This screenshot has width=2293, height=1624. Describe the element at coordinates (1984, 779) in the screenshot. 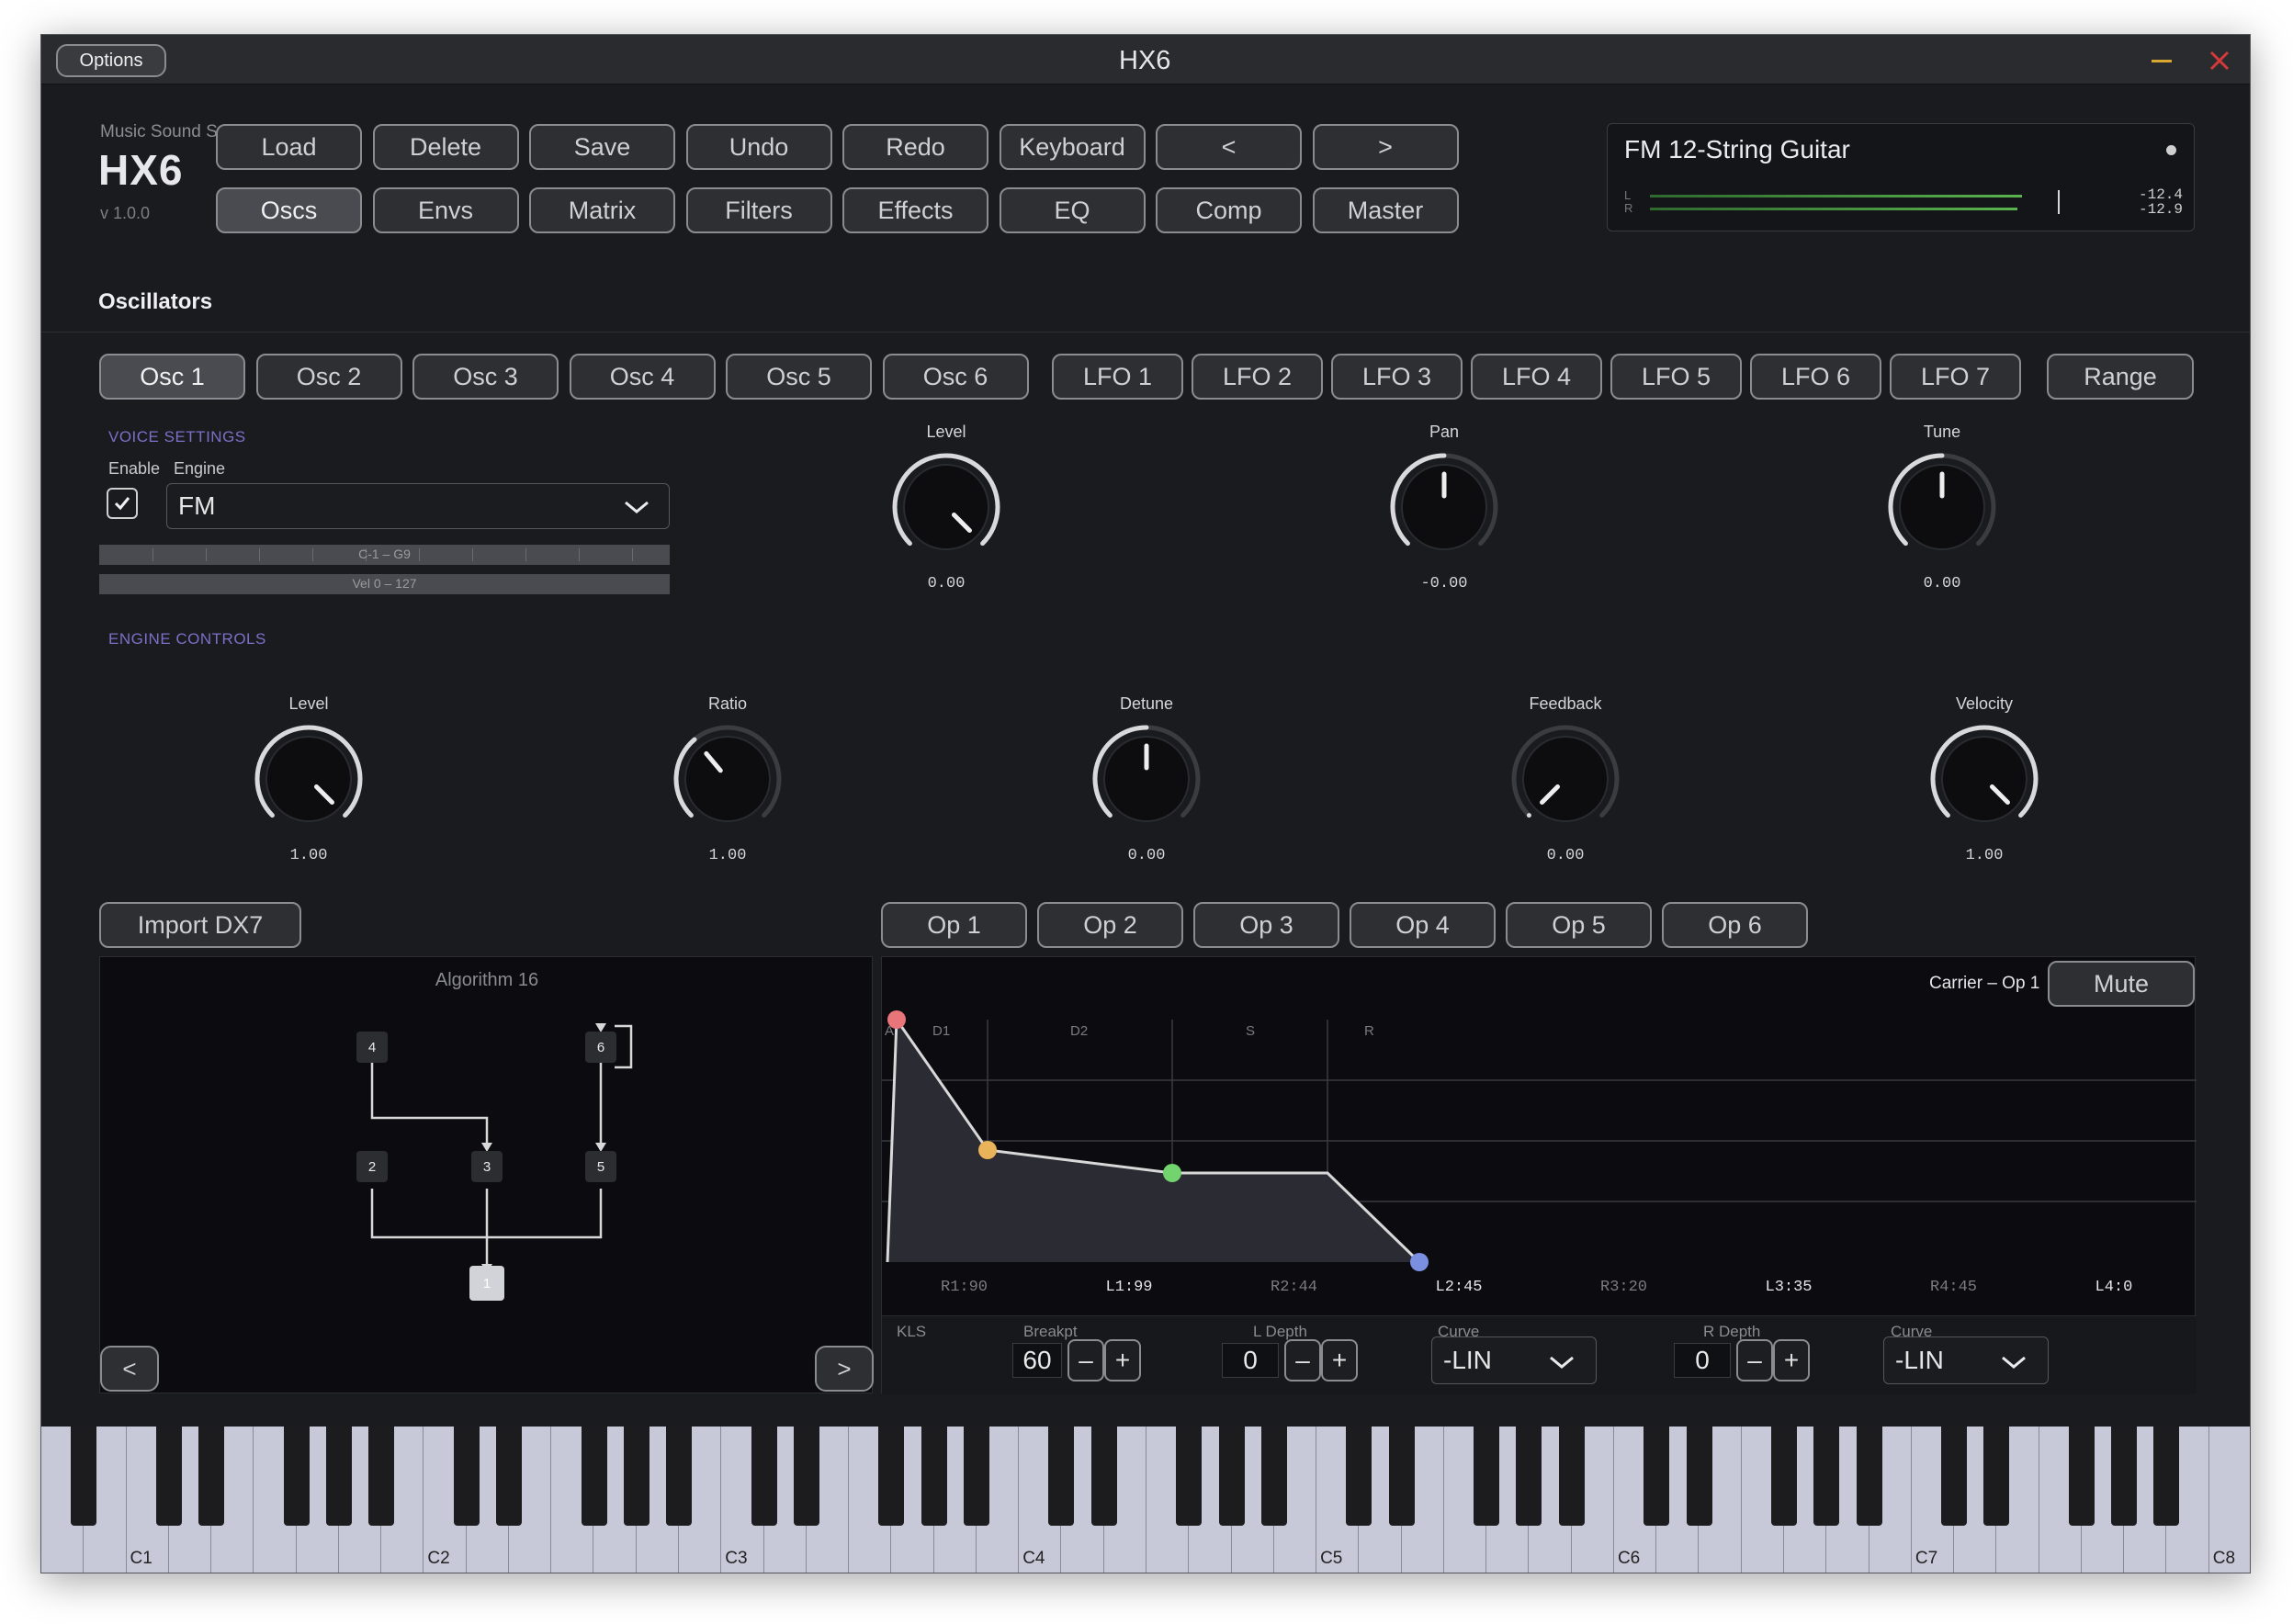

I see `velocity-knob` at that location.